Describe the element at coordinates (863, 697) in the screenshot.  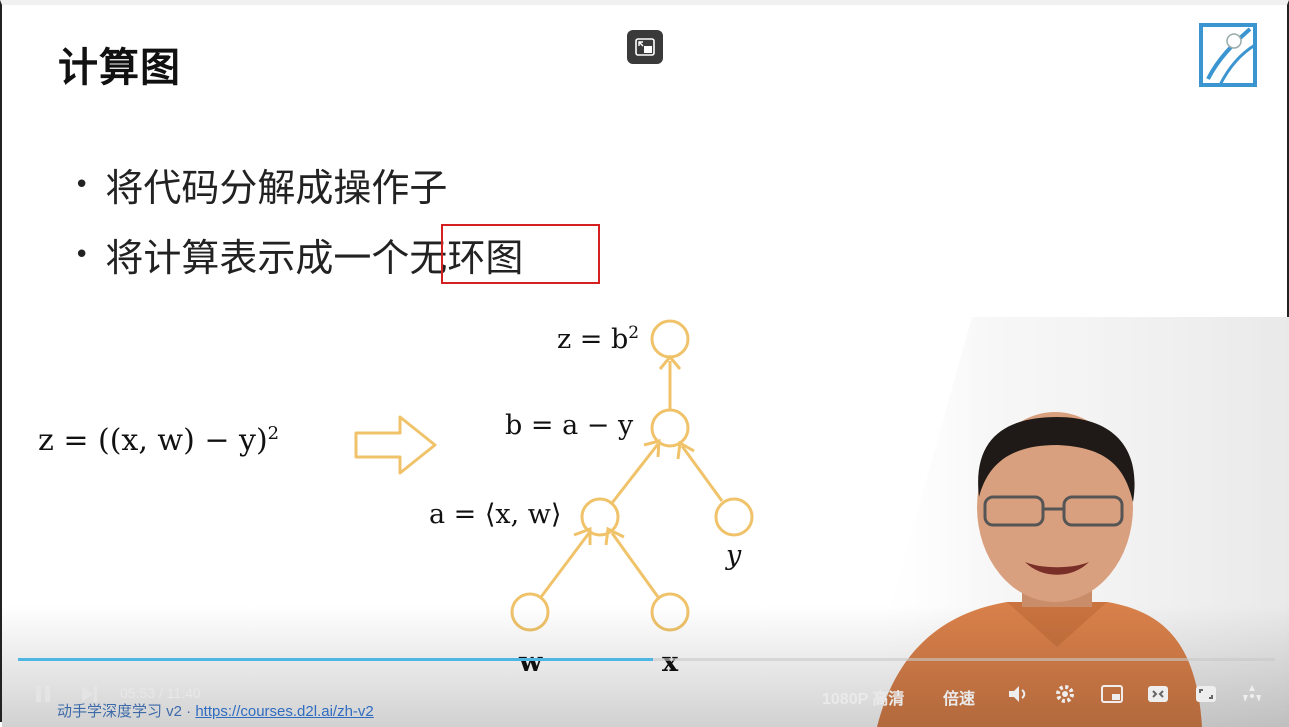
I see `quality-button: 1080P 高清` at that location.